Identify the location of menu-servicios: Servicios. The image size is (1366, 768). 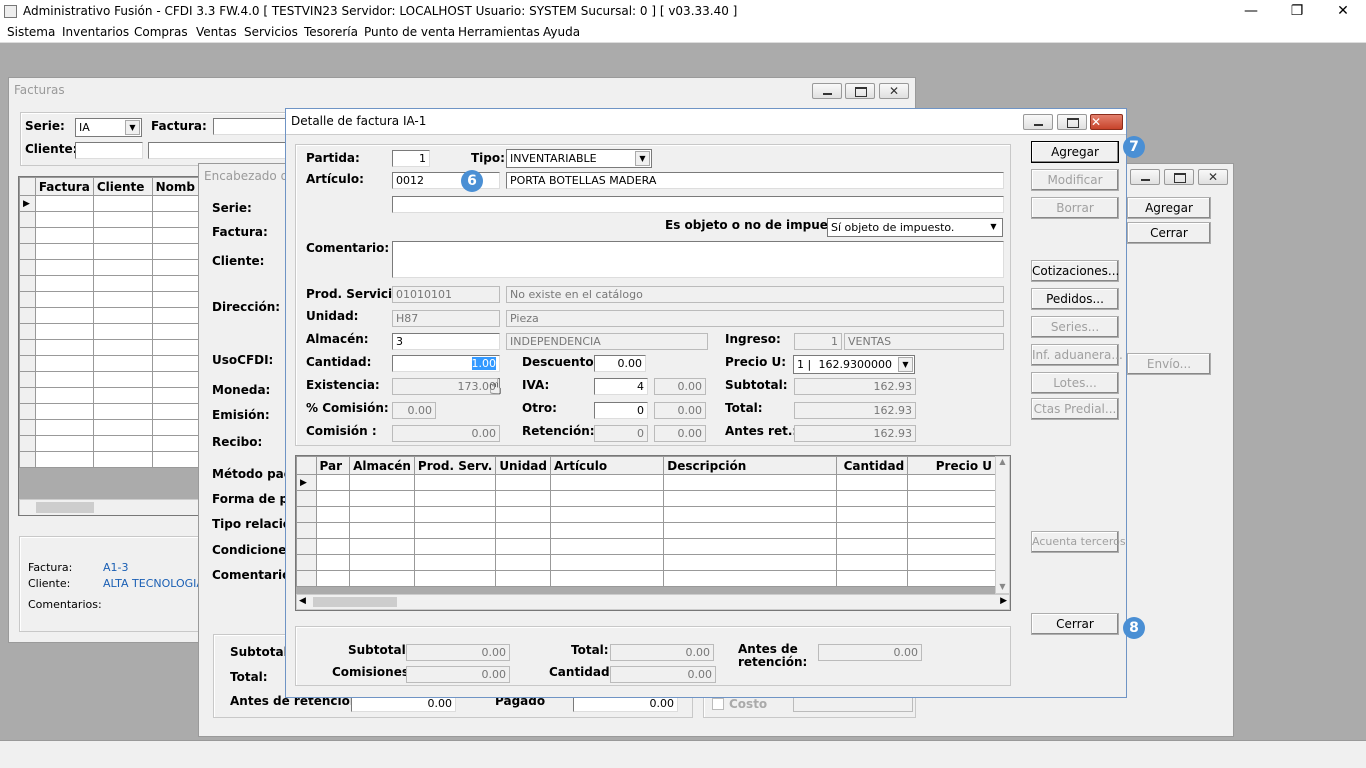
(271, 32).